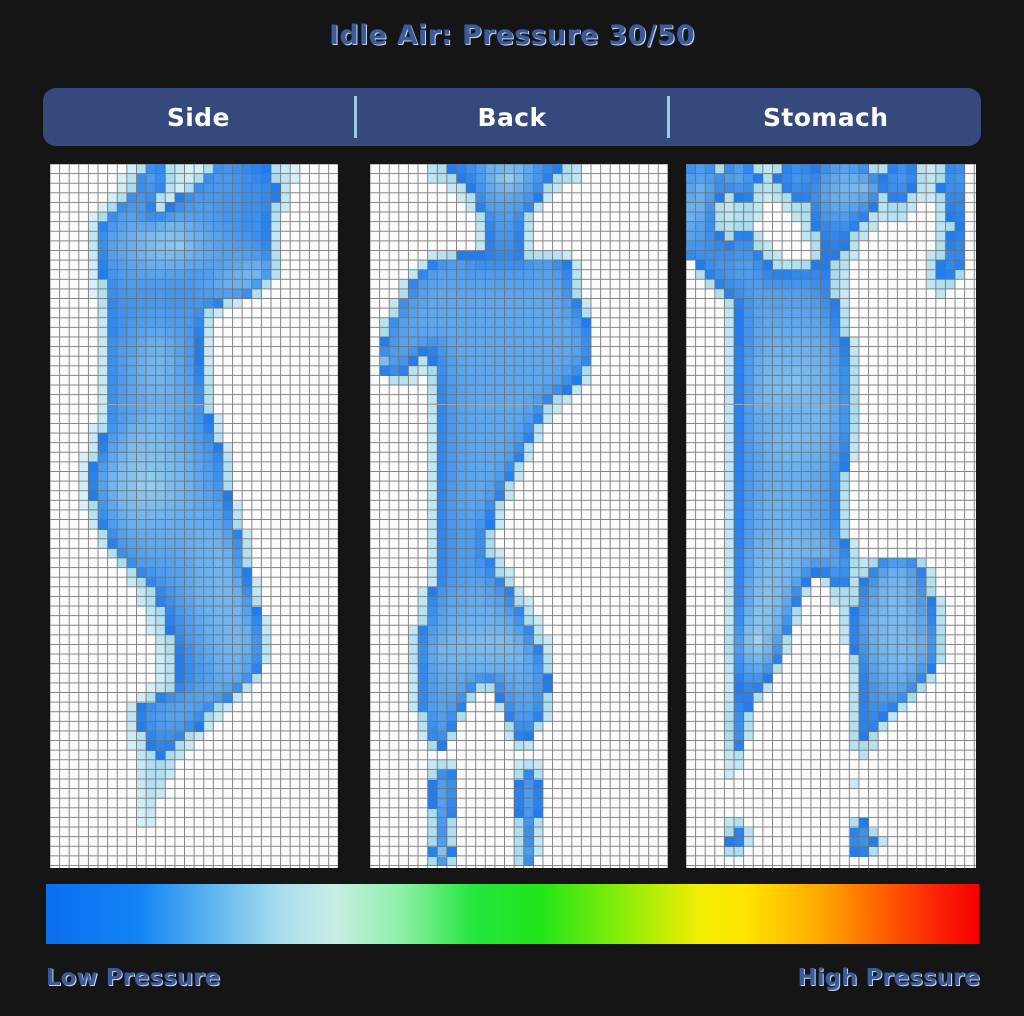  What do you see at coordinates (512, 117) in the screenshot?
I see `tab-back: Back` at bounding box center [512, 117].